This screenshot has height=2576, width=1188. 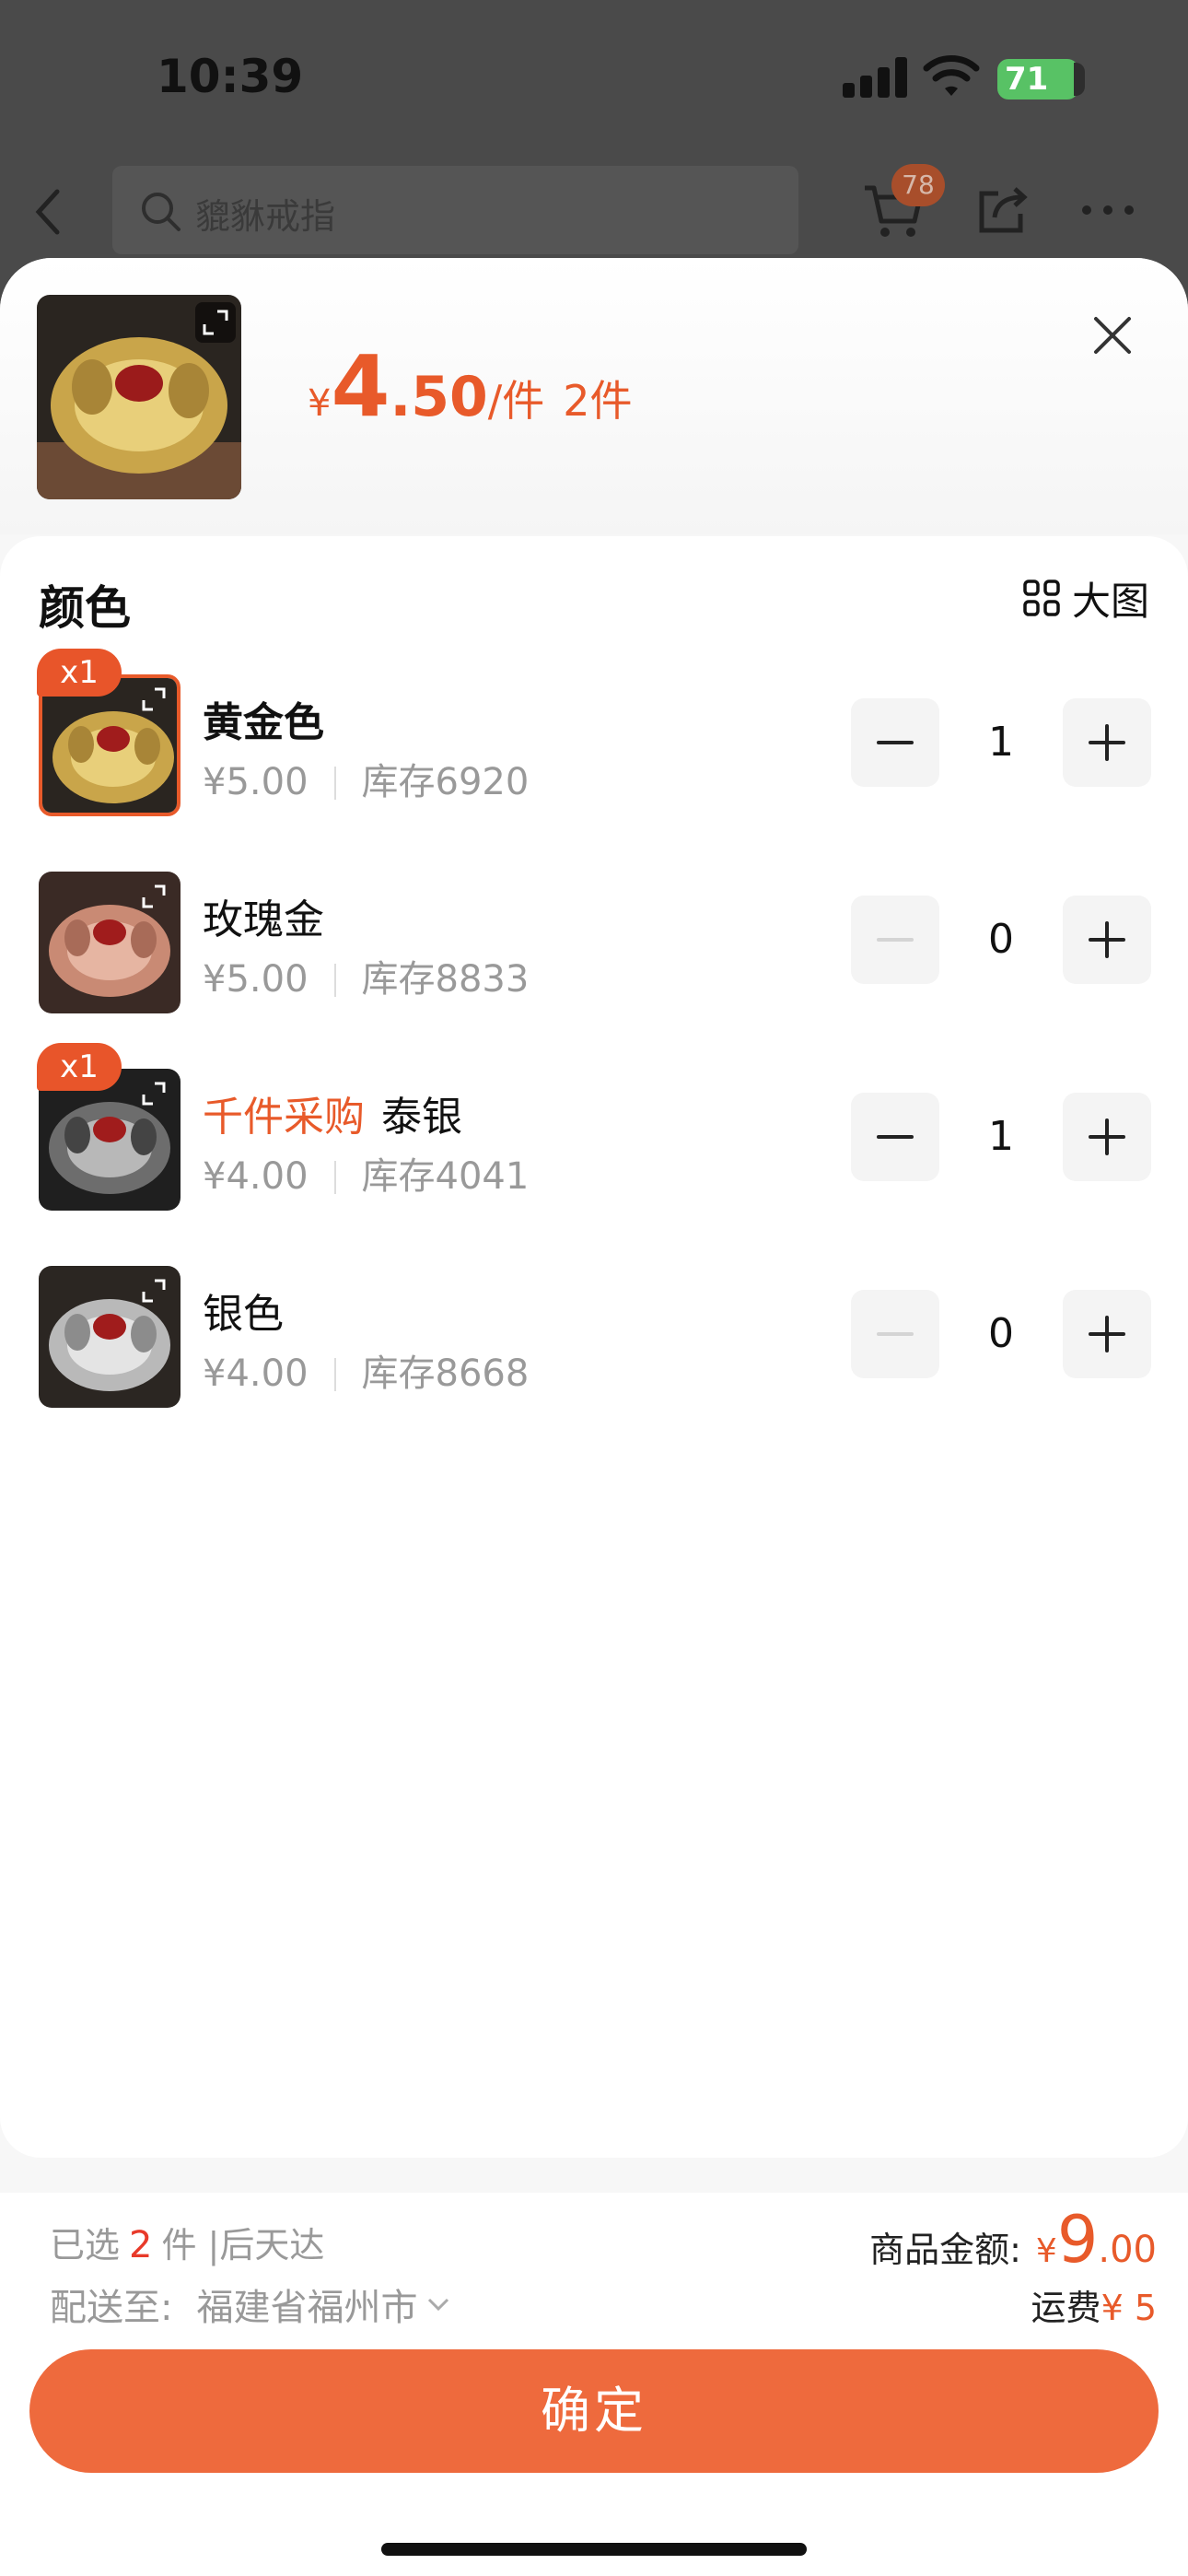 What do you see at coordinates (1041, 598) in the screenshot?
I see `grid-icon` at bounding box center [1041, 598].